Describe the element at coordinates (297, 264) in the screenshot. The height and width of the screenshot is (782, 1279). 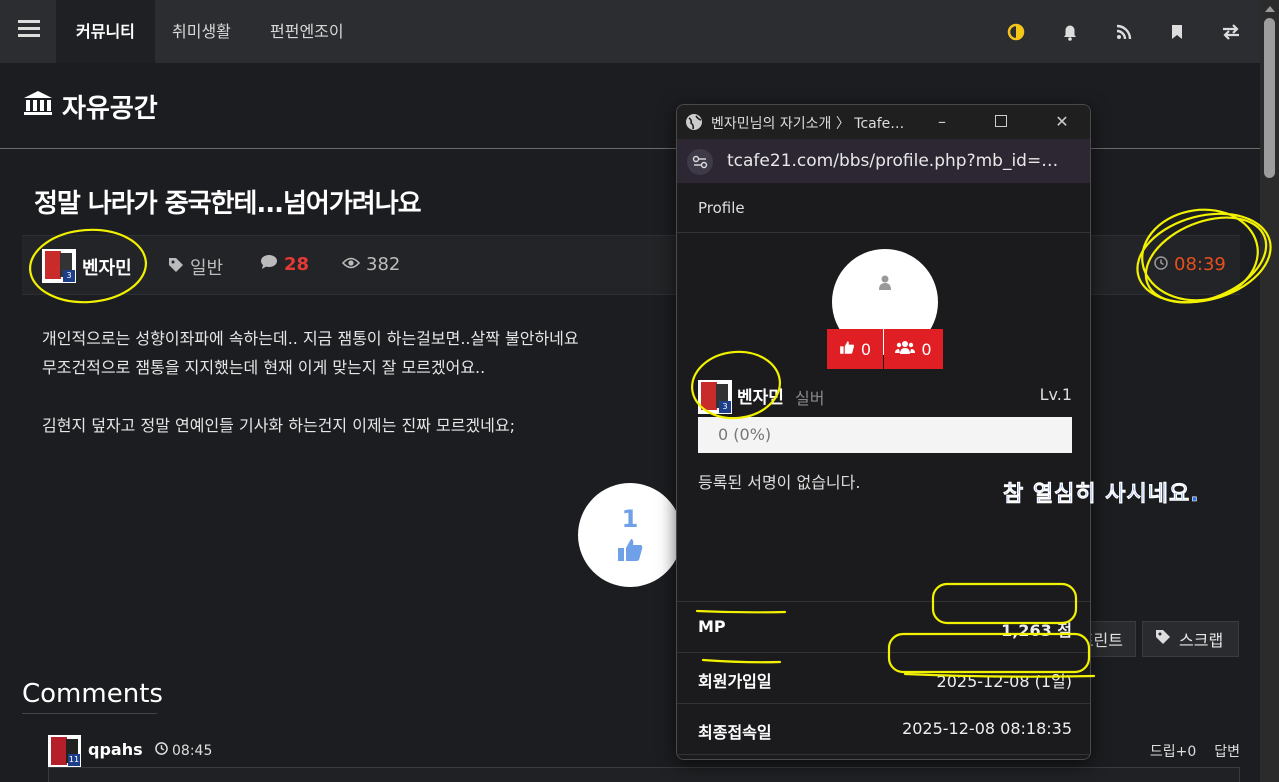
I see `comment-count: 28` at that location.